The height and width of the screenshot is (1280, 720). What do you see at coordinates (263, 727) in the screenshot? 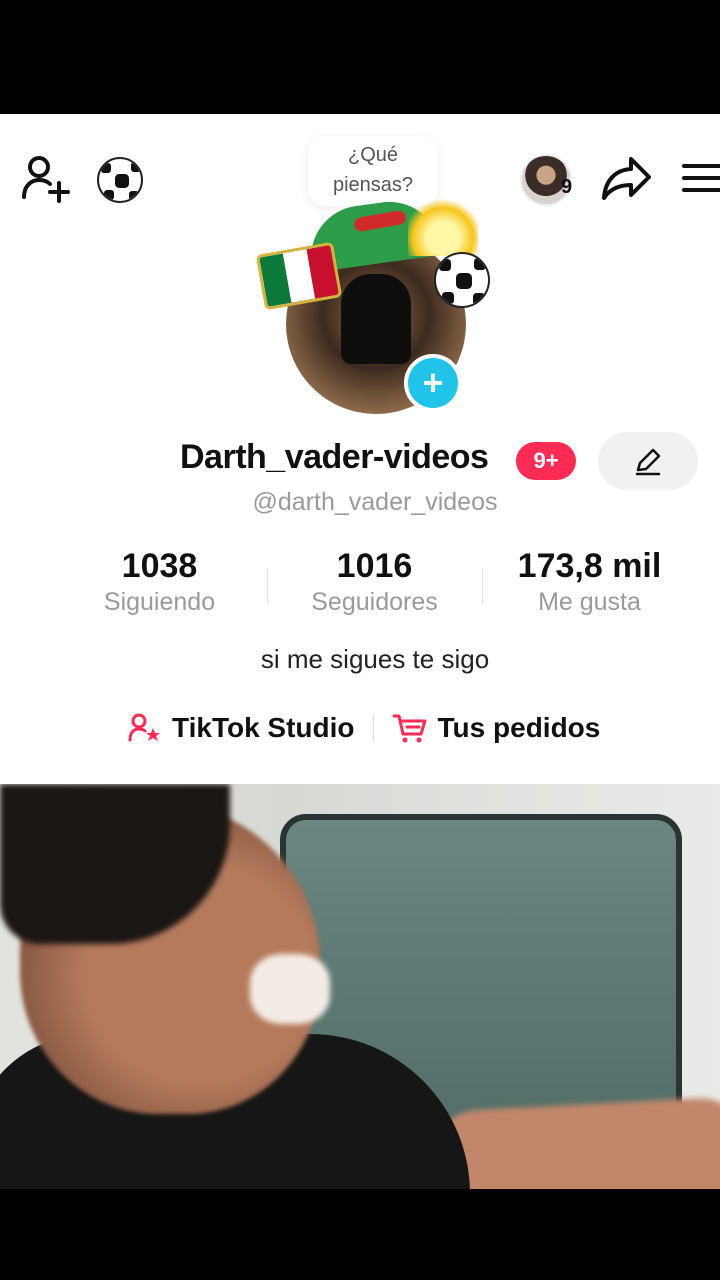
I see `tiktok-studio-label: TikTok Studio` at bounding box center [263, 727].